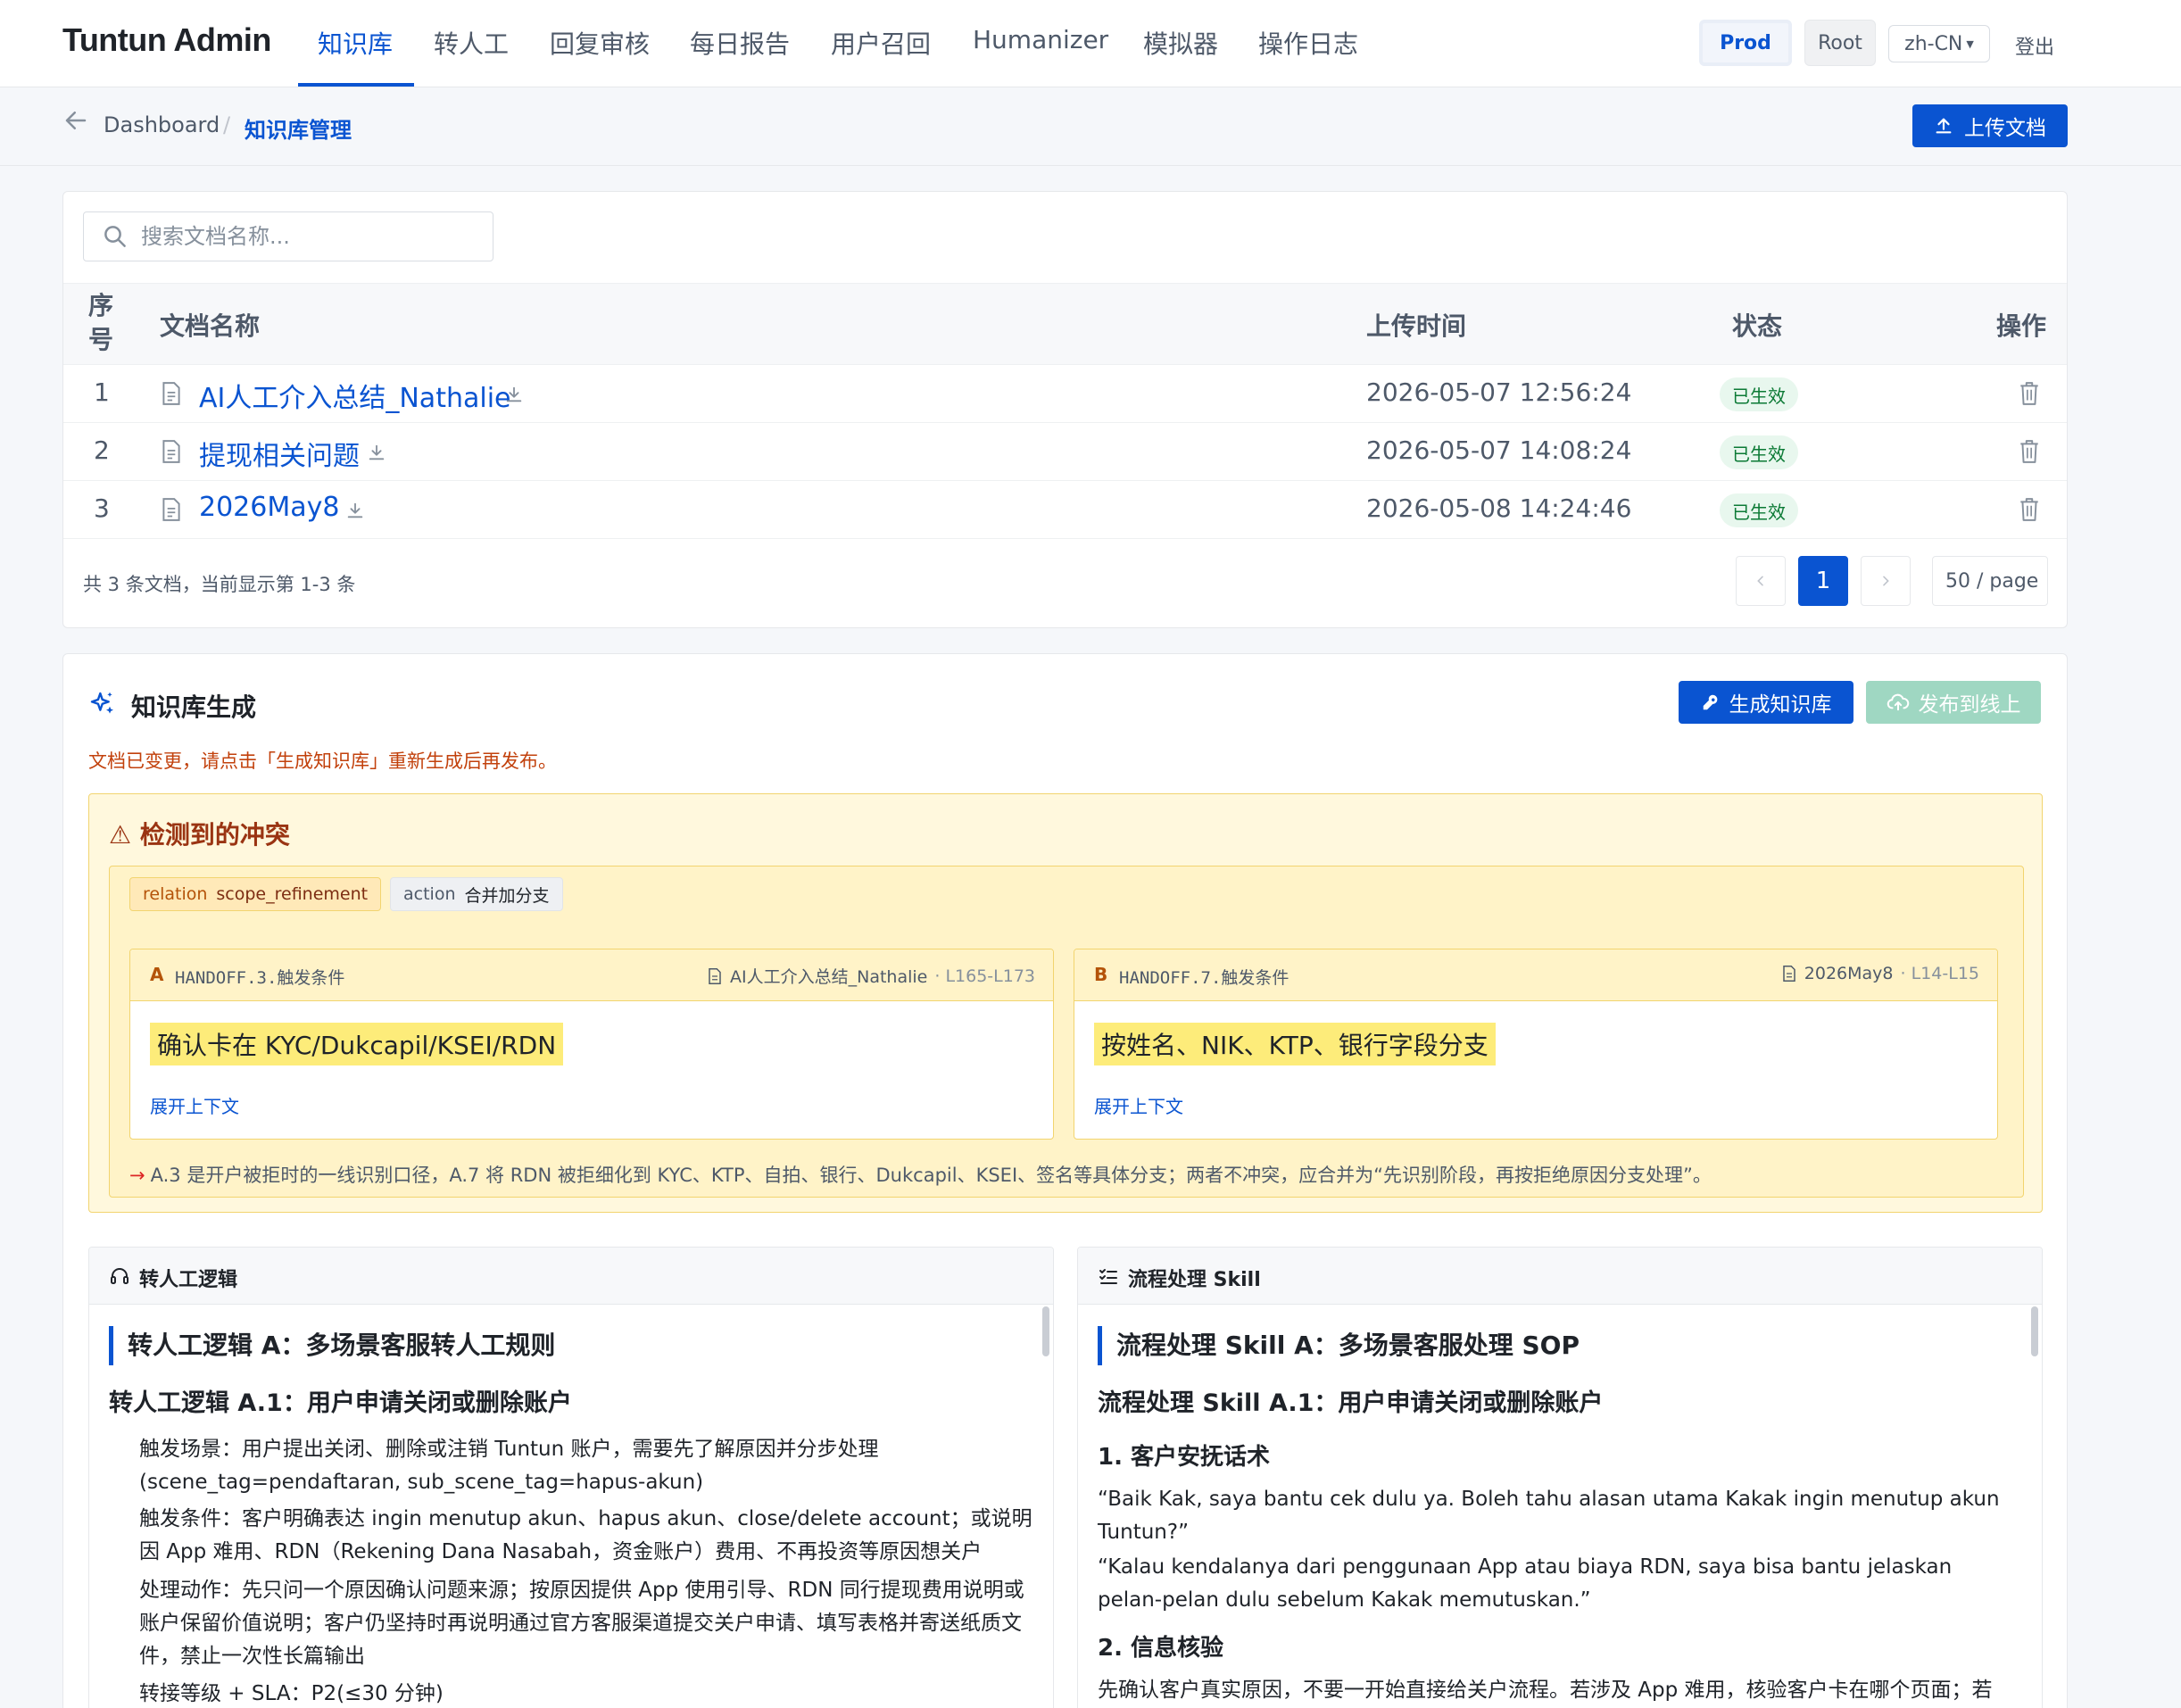 This screenshot has height=1708, width=2181. Describe the element at coordinates (1781, 705) in the screenshot. I see `generate-kb-label: 生成知识库` at that location.